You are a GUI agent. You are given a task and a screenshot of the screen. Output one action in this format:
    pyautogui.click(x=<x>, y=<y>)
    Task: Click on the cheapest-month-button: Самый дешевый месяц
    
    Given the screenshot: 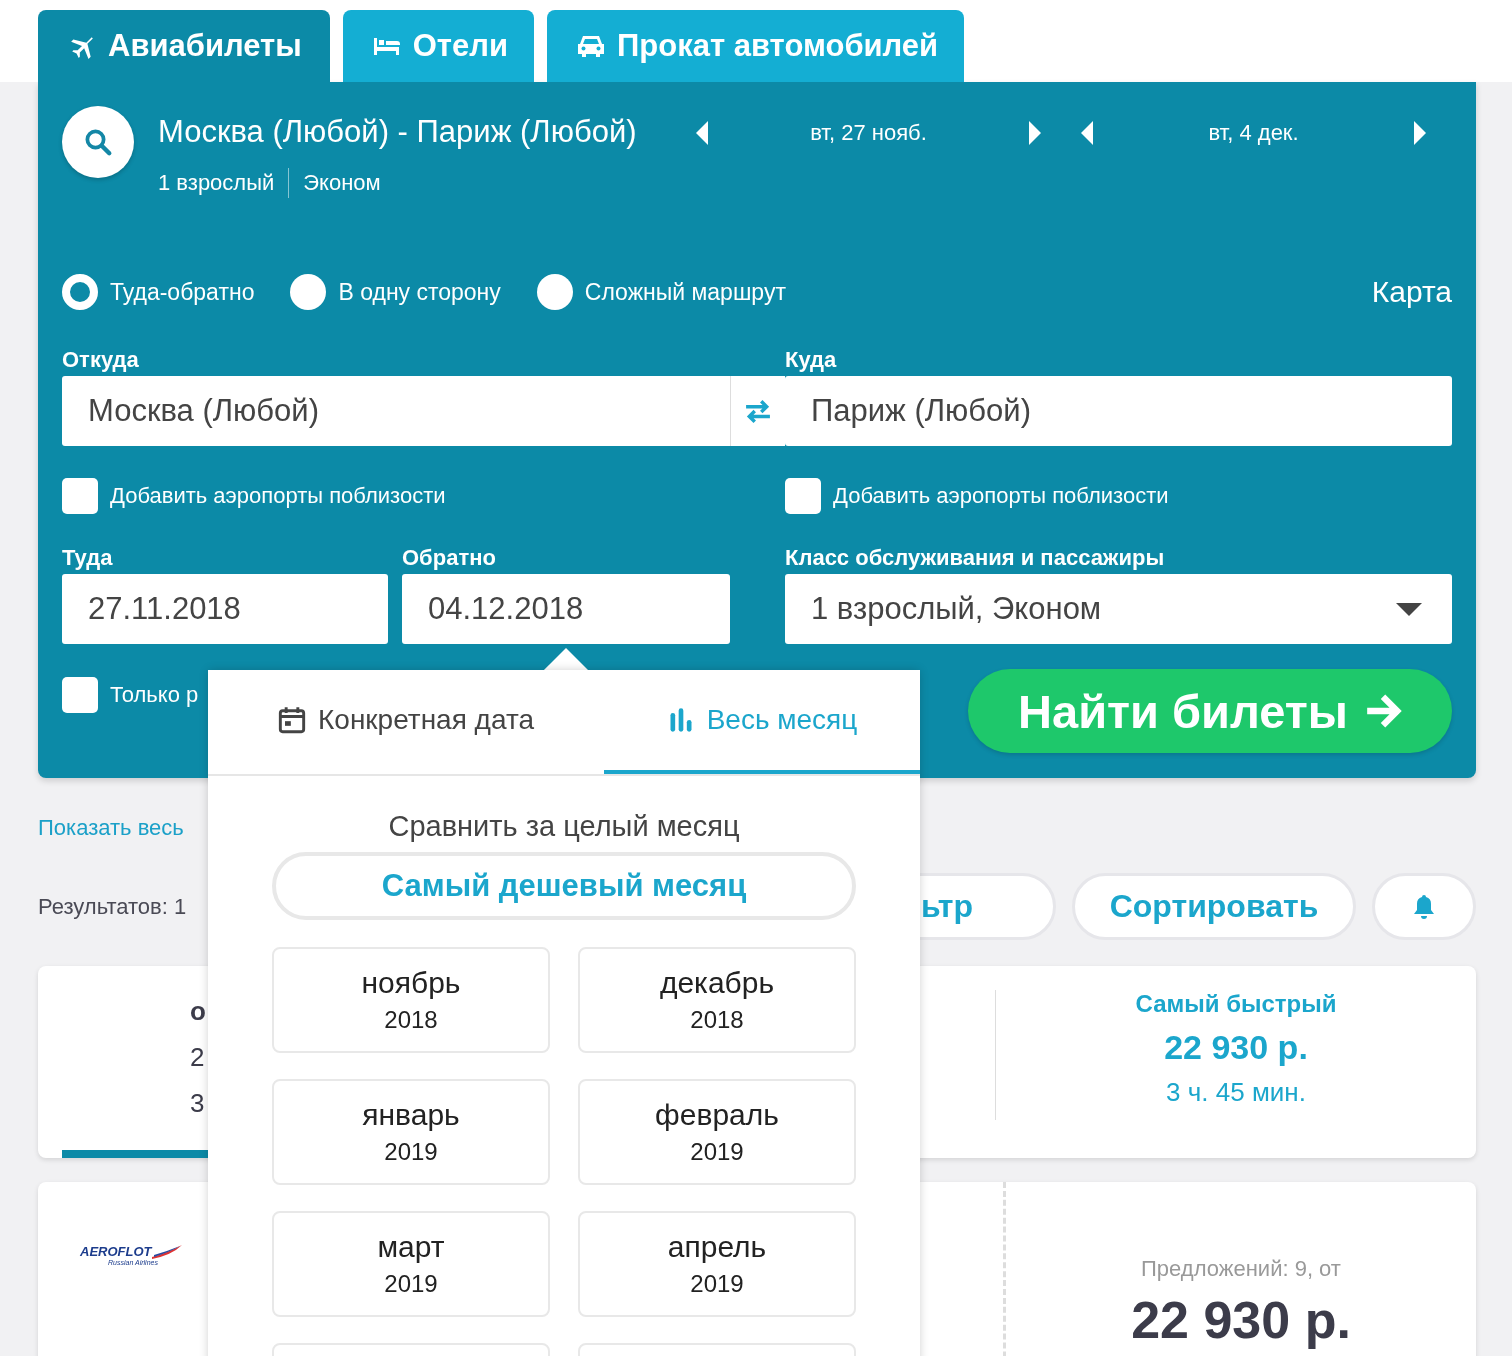 What is the action you would take?
    pyautogui.click(x=564, y=886)
    